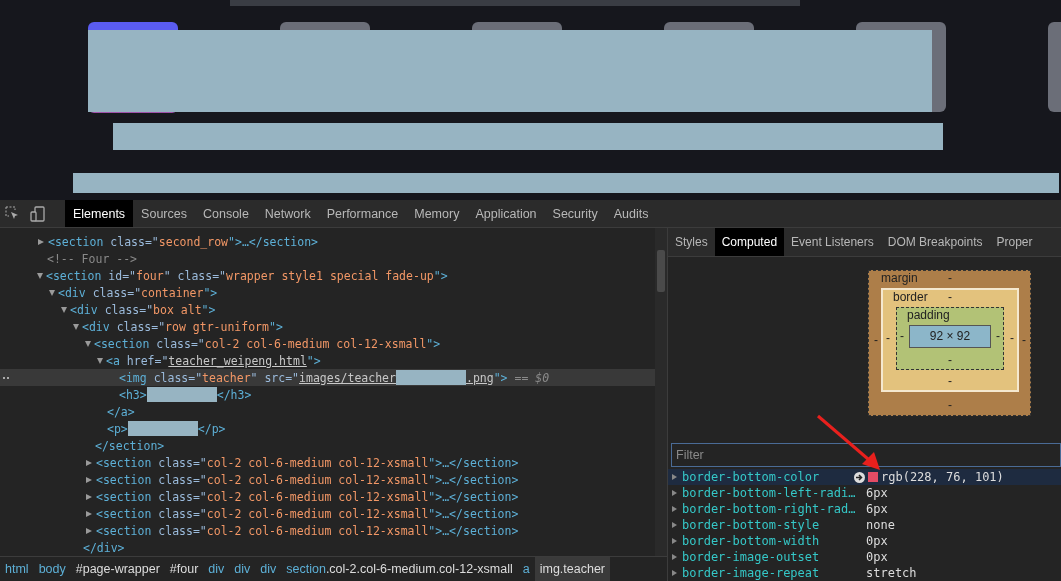 The width and height of the screenshot is (1061, 581). I want to click on breadcrumb: #page-wrapper, so click(117, 569).